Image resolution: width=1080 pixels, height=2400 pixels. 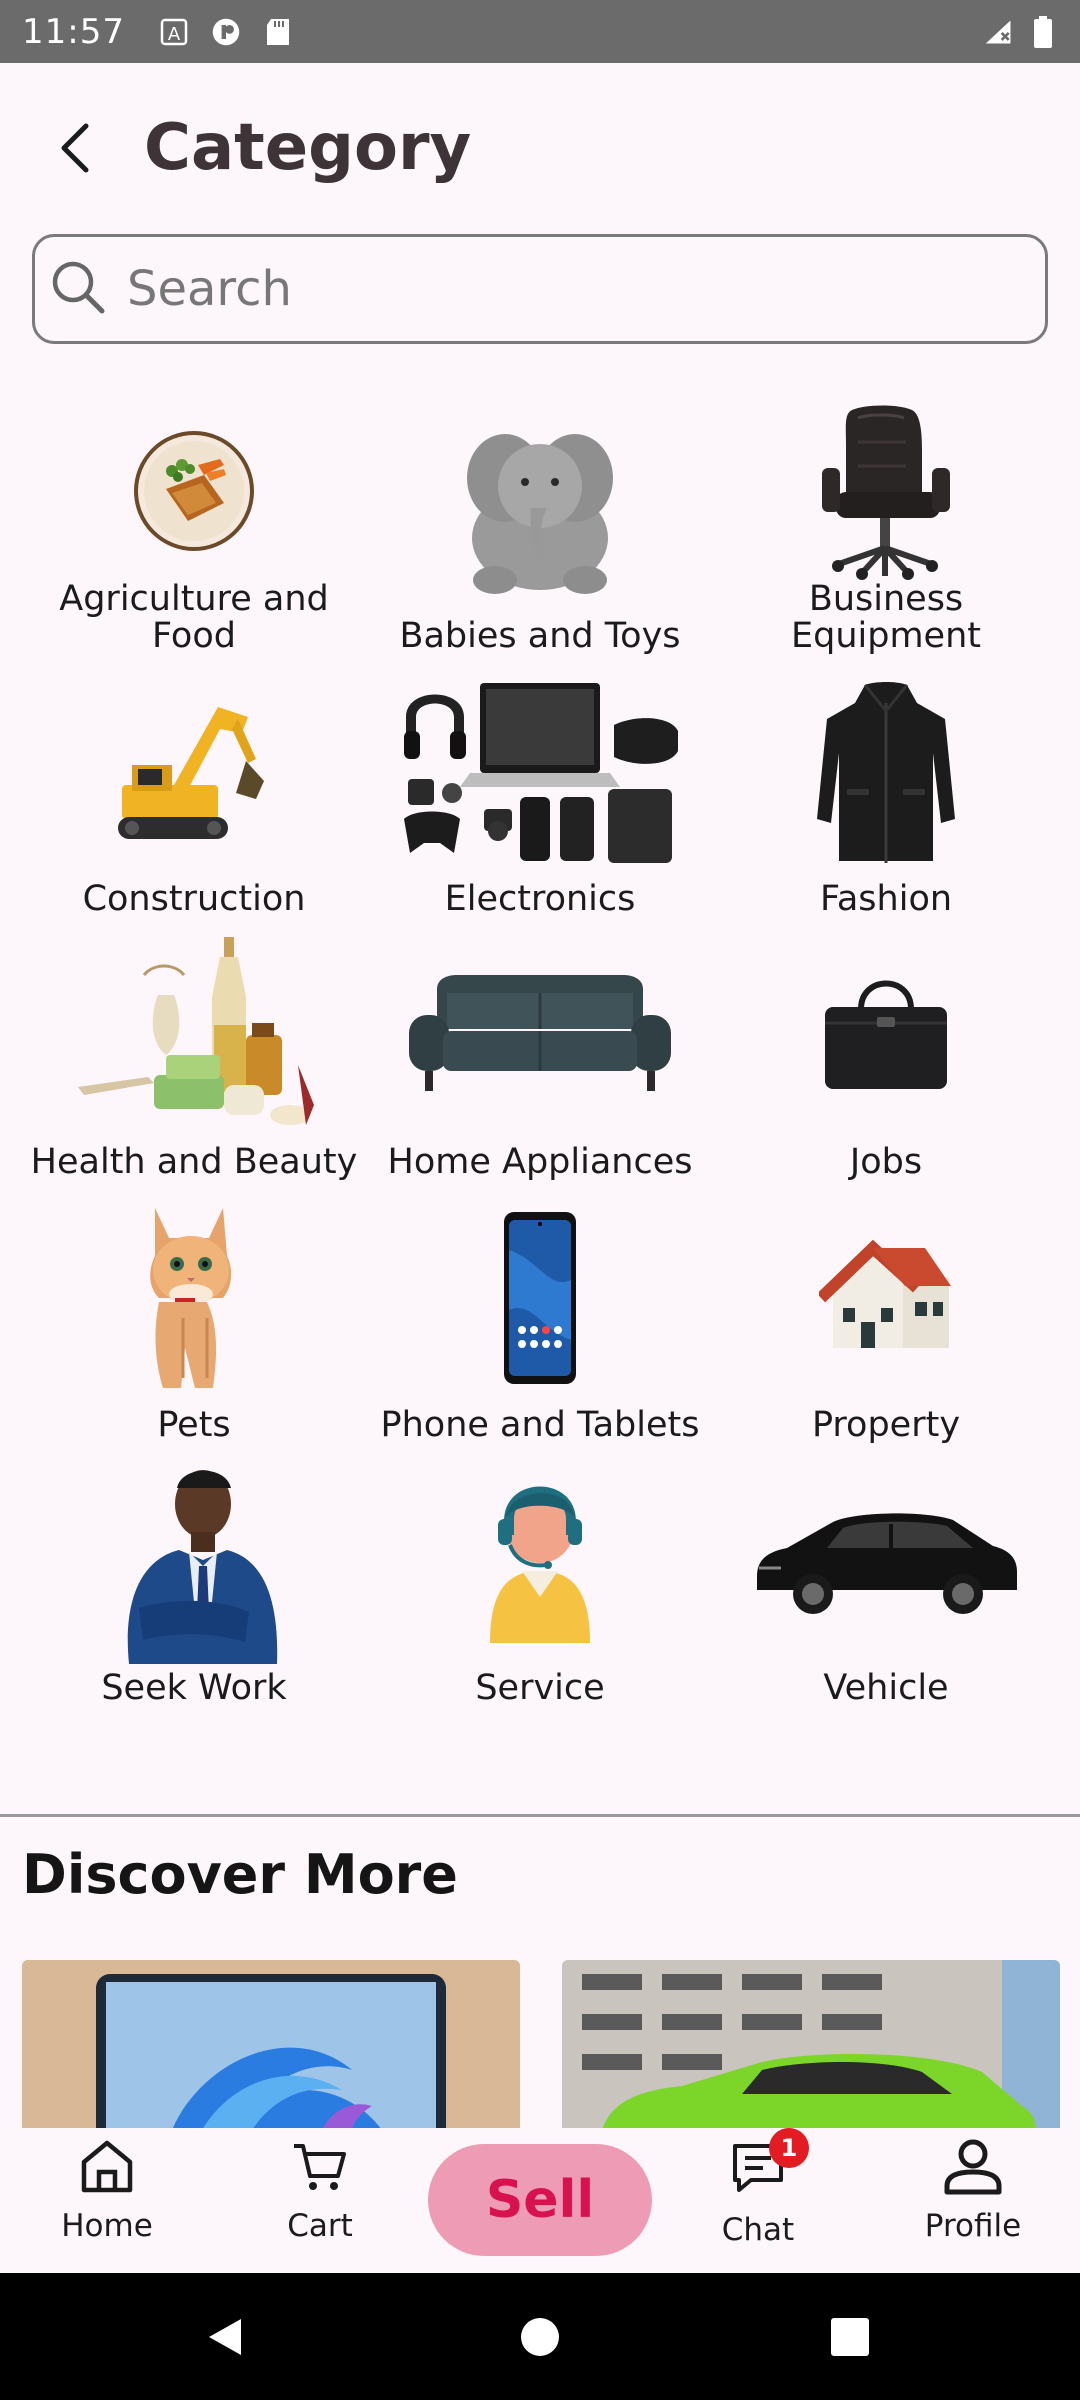 What do you see at coordinates (194, 899) in the screenshot?
I see `category-label: Construction` at bounding box center [194, 899].